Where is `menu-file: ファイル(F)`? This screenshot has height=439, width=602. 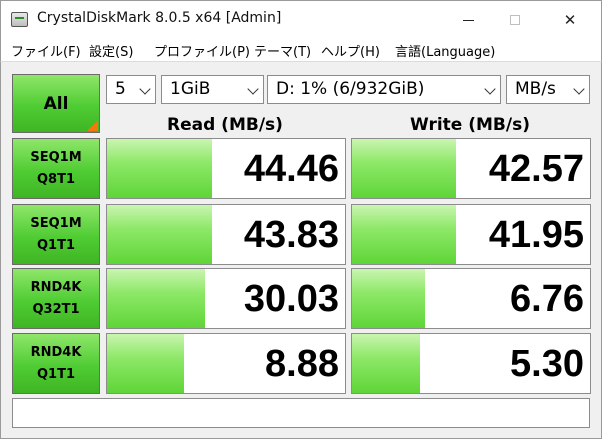 menu-file: ファイル(F) is located at coordinates (46, 50).